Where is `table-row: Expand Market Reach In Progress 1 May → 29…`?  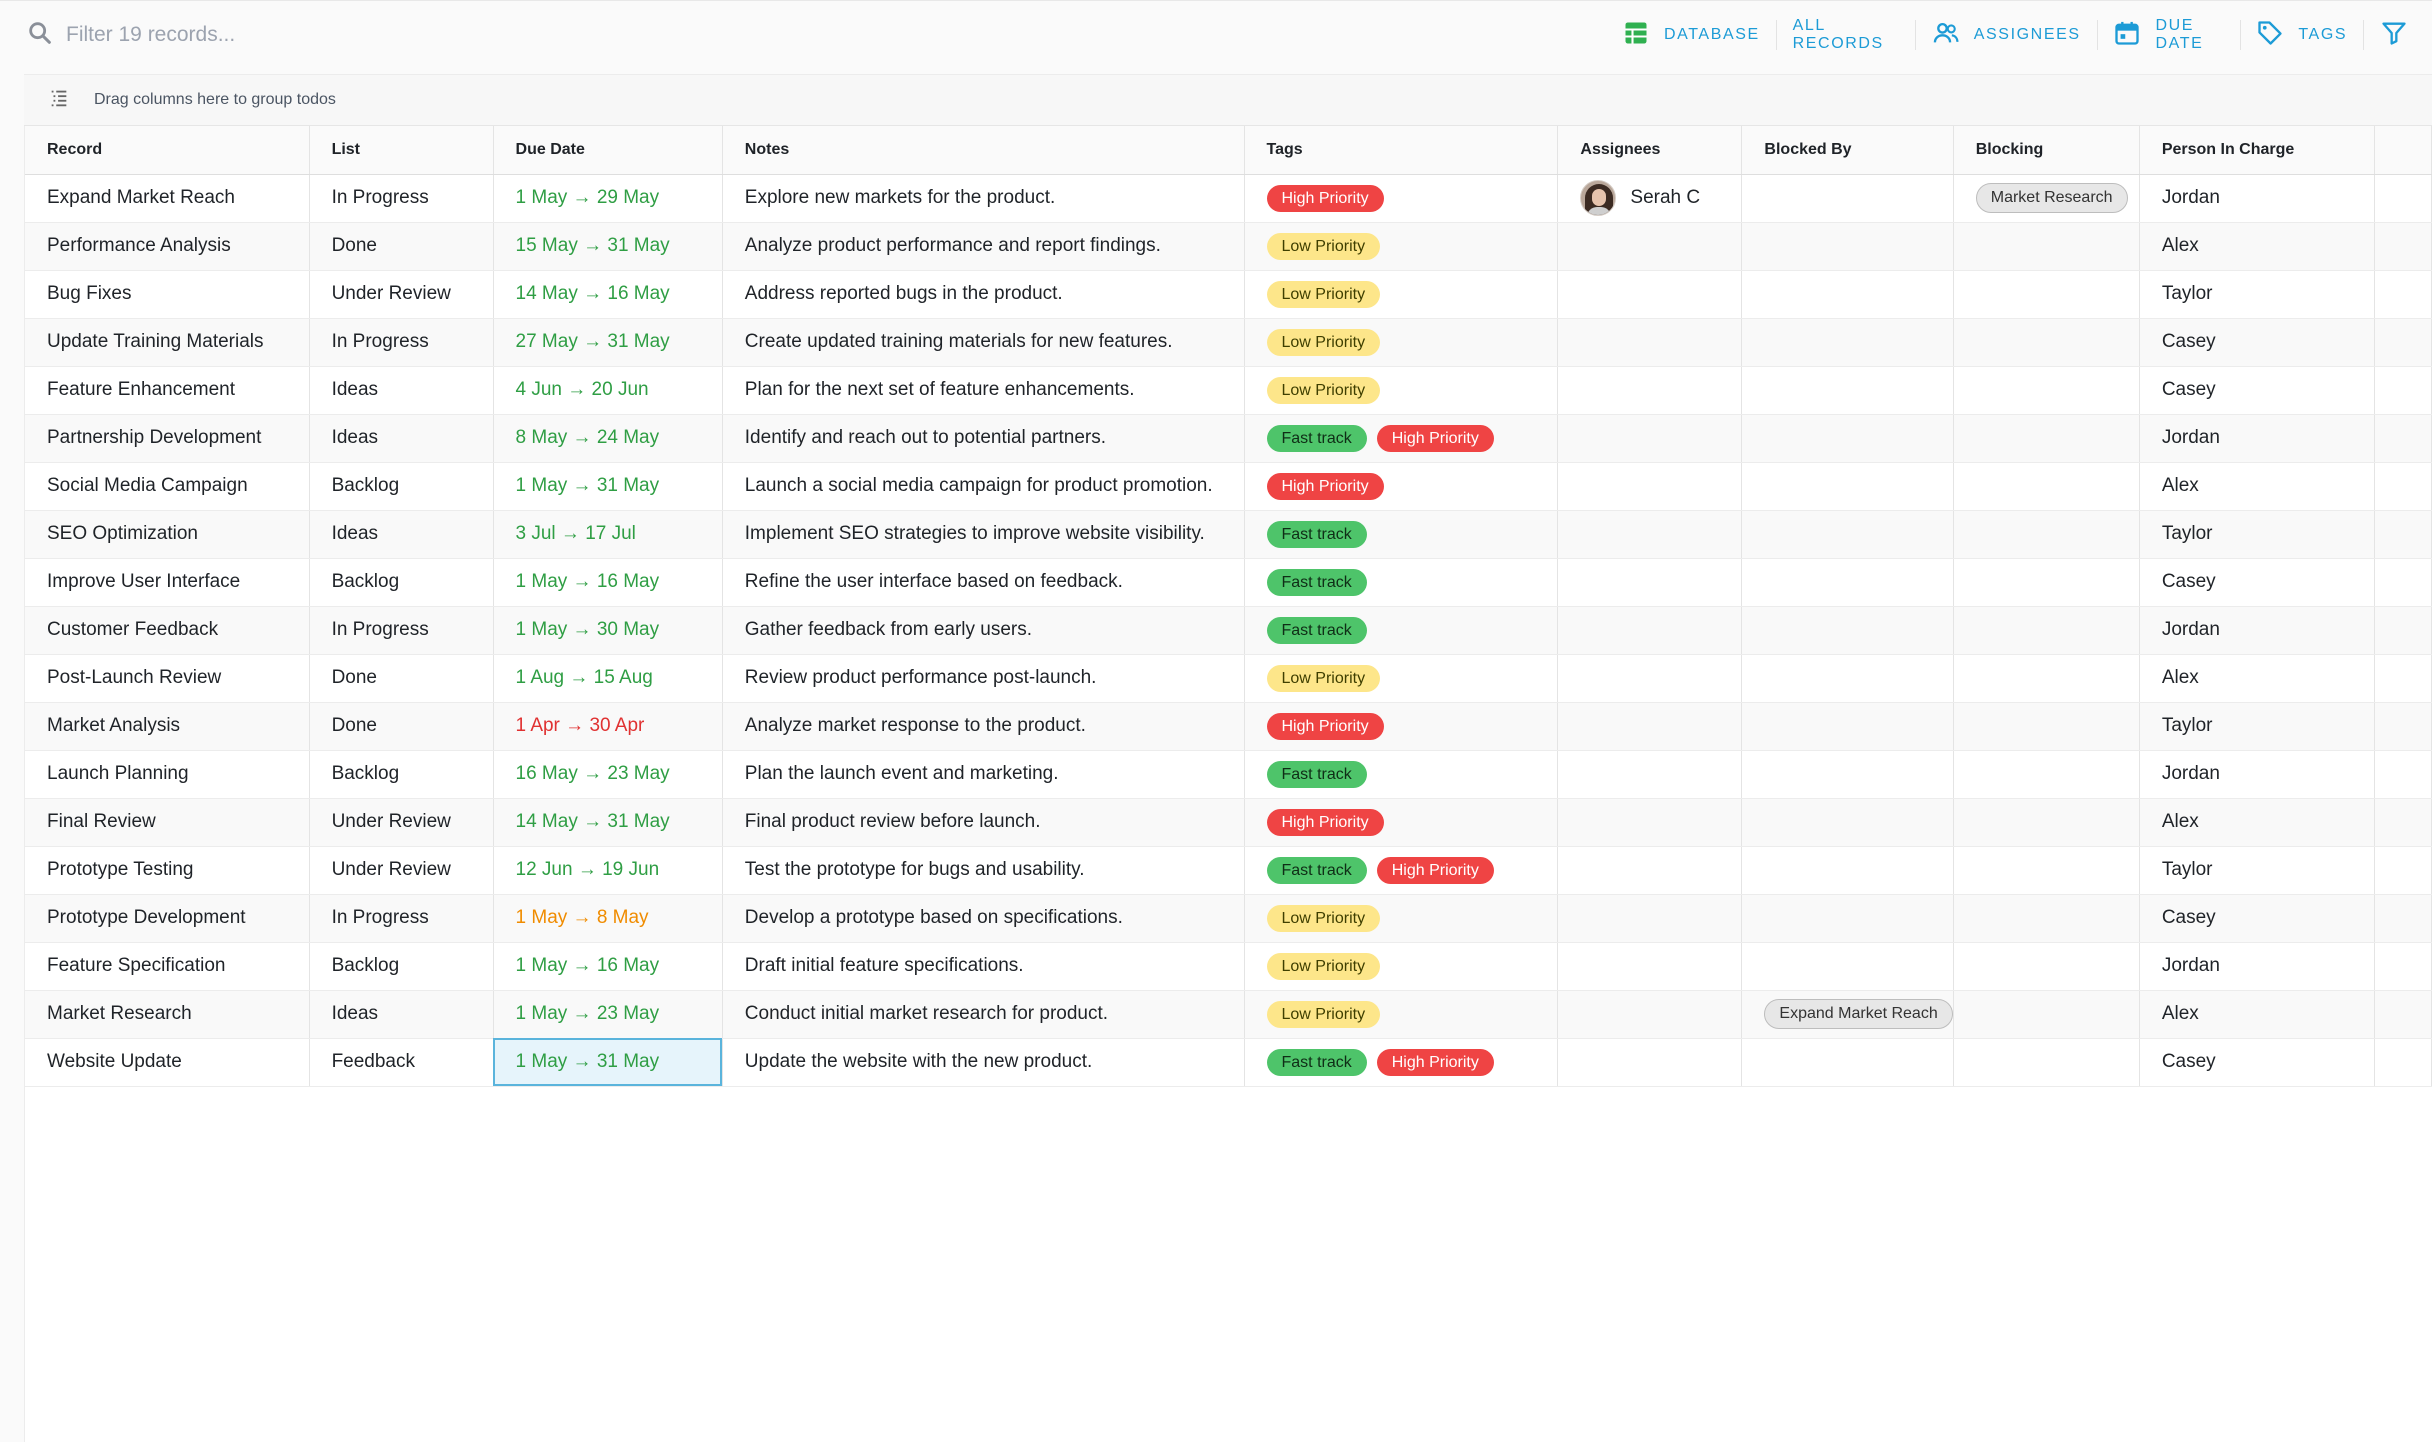 table-row: Expand Market Reach In Progress 1 May → 29… is located at coordinates (1228, 198).